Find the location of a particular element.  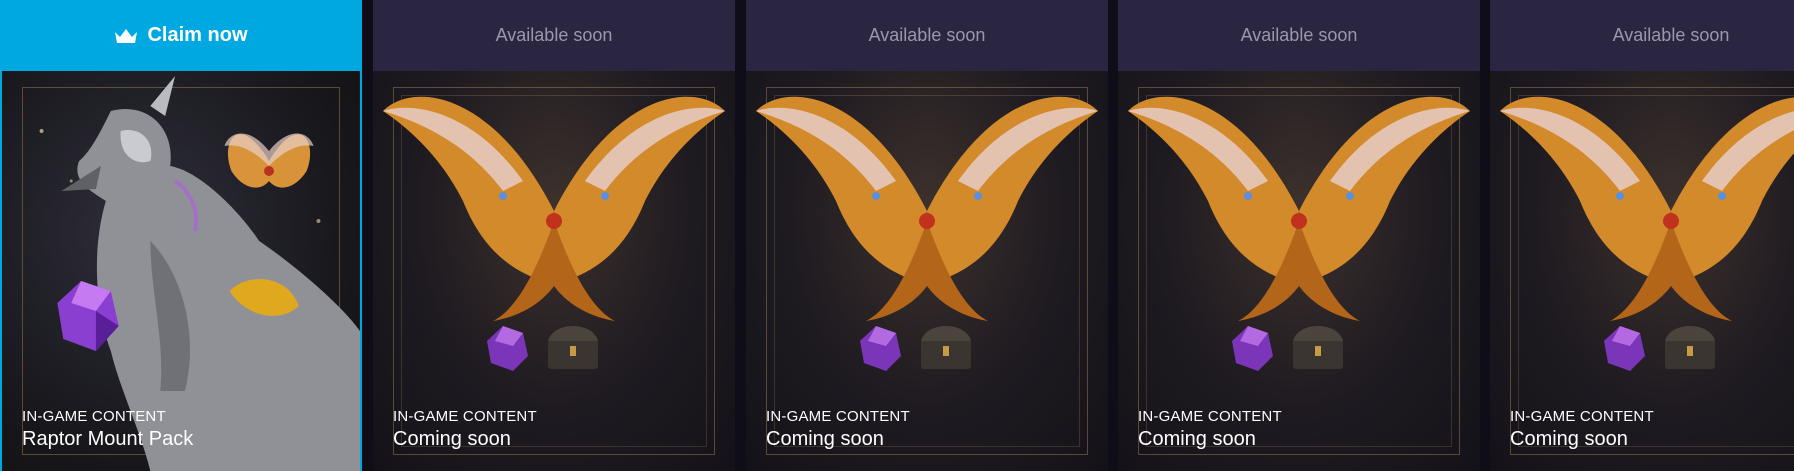

crown-icon is located at coordinates (126, 35).